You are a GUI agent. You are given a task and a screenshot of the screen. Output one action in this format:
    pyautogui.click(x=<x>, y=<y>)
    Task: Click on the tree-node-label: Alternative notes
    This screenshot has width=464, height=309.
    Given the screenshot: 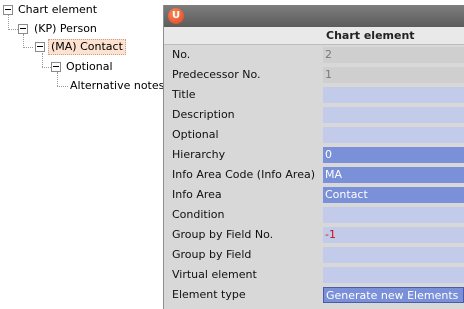 What is the action you would take?
    pyautogui.click(x=117, y=85)
    